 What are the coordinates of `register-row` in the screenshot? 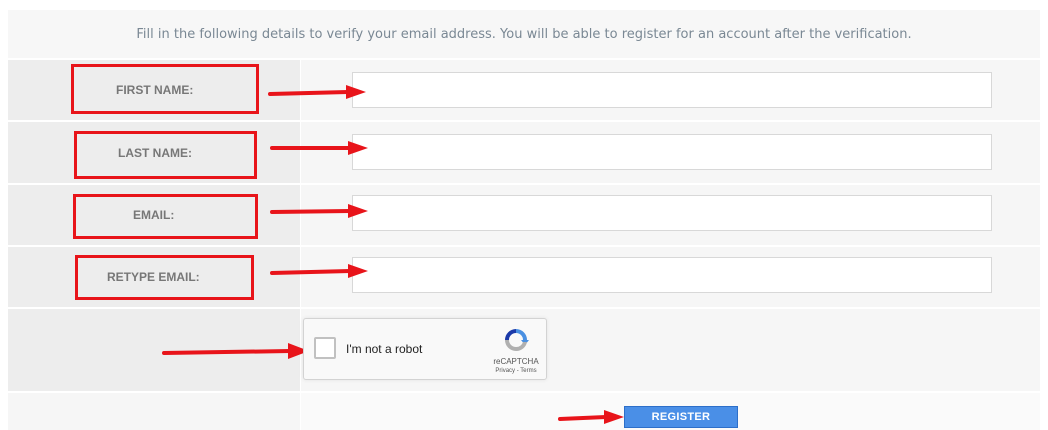 It's located at (524, 411).